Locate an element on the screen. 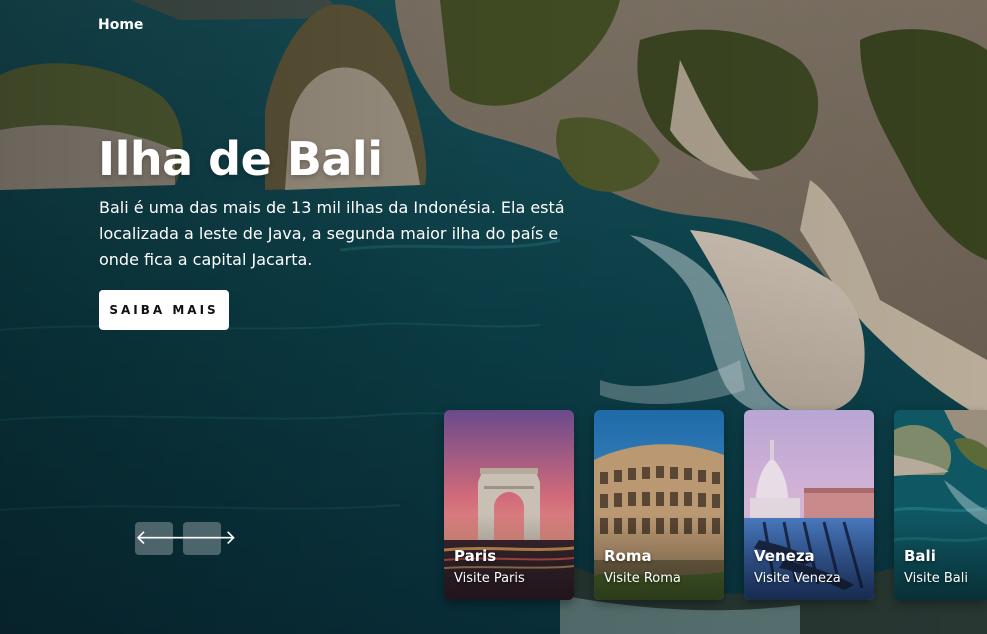 This screenshot has height=634, width=987. arrow-right-icon: 🡒 is located at coordinates (210, 538).